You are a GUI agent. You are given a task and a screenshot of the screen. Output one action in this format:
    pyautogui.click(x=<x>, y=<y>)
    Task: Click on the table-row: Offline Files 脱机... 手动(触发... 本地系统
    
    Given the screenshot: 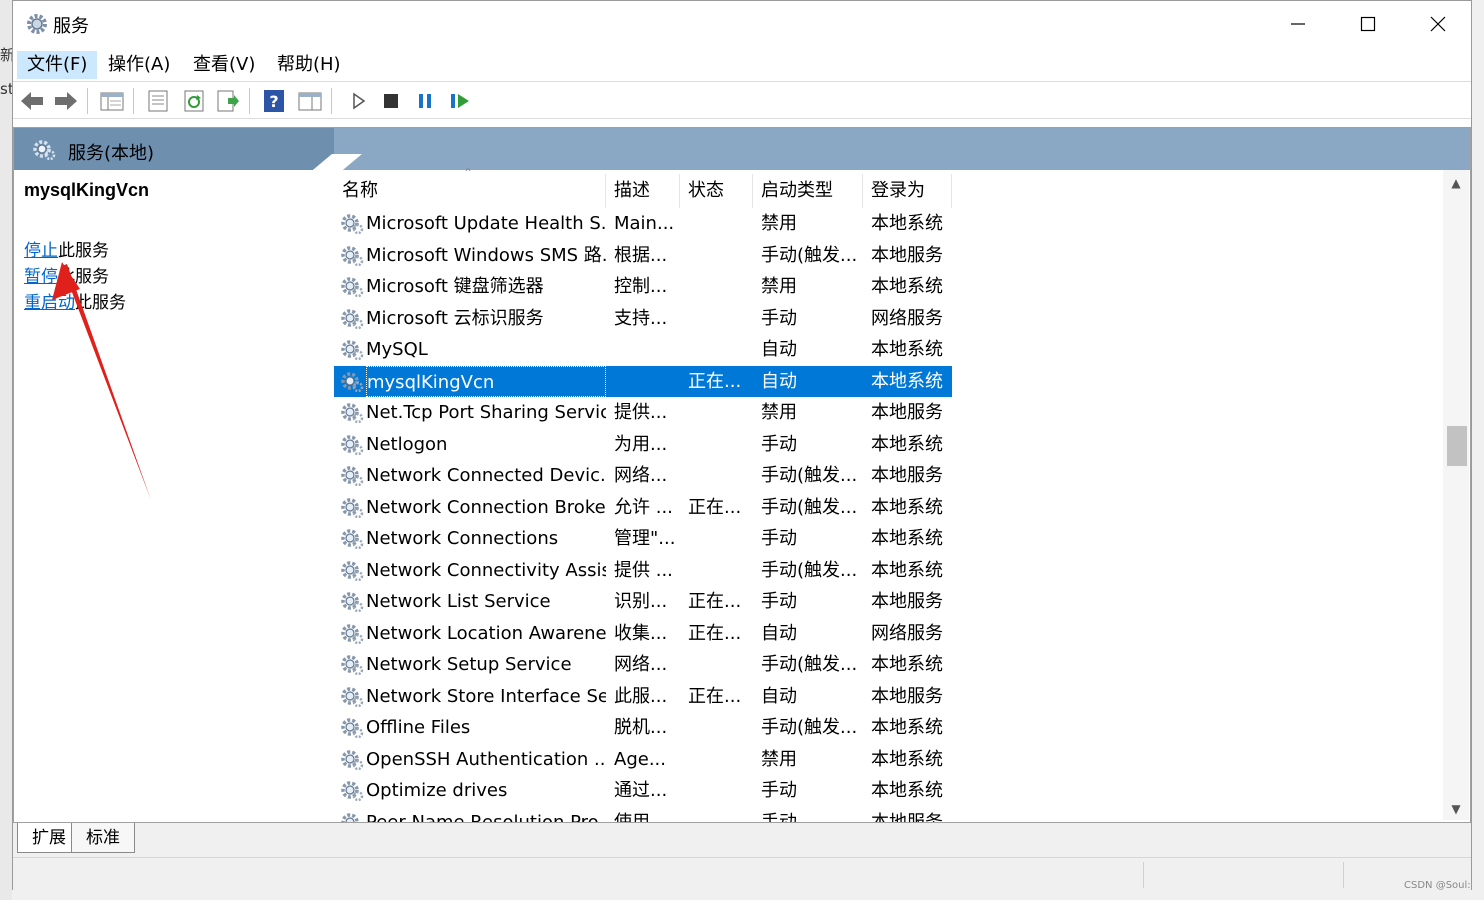 What is the action you would take?
    pyautogui.click(x=643, y=727)
    